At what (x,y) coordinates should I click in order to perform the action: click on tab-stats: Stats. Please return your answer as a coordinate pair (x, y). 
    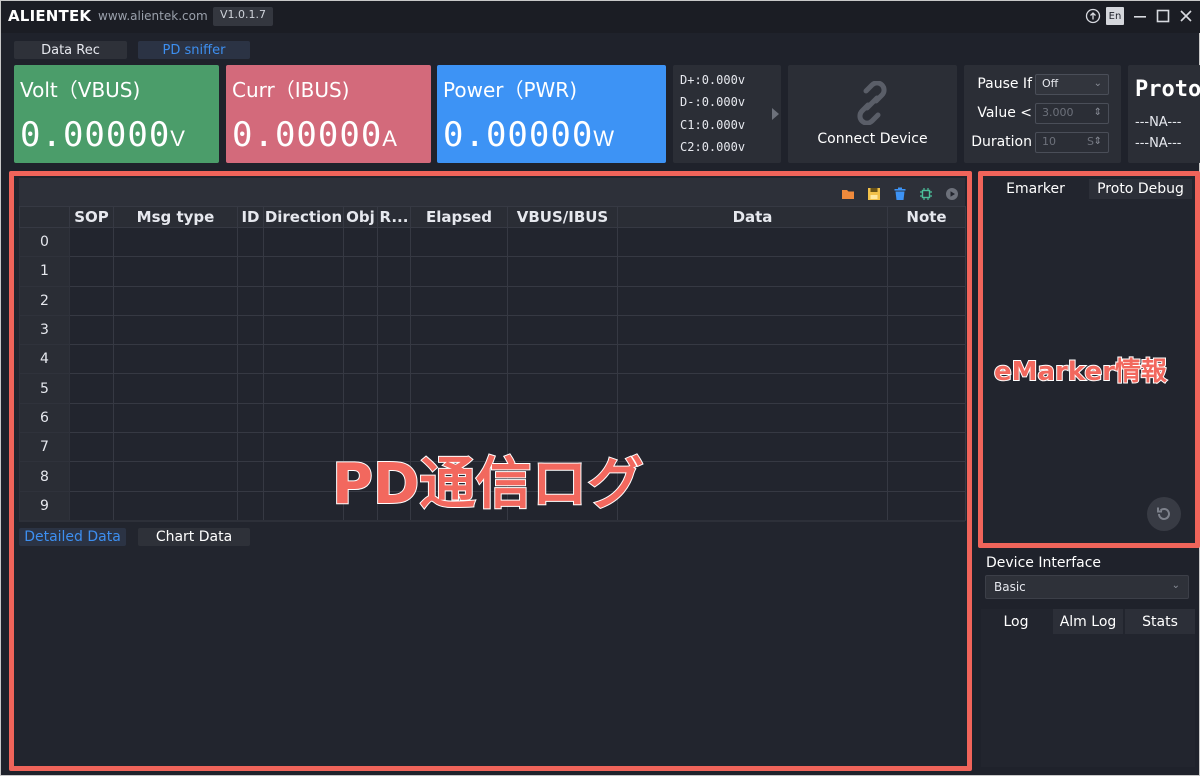
    Looking at the image, I should click on (1160, 621).